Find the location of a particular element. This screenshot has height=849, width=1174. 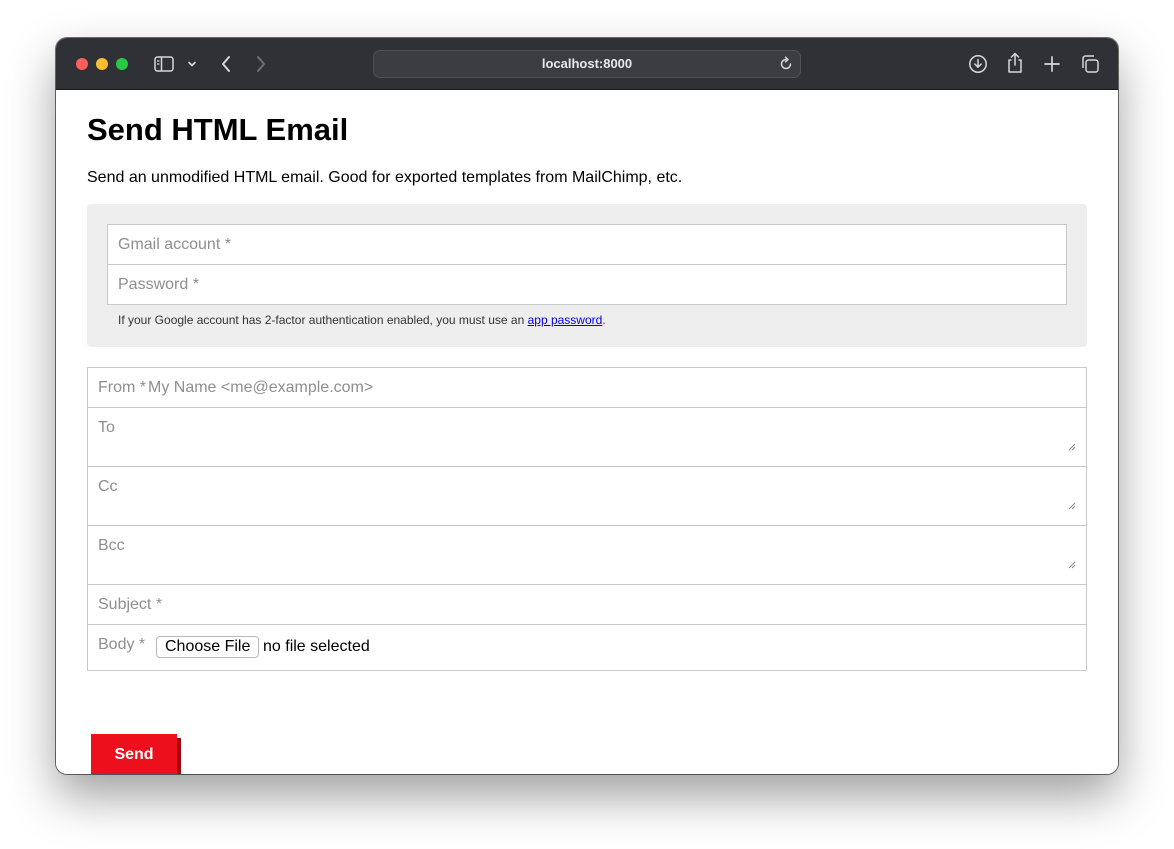

tabs-overview-icon is located at coordinates (1090, 64).